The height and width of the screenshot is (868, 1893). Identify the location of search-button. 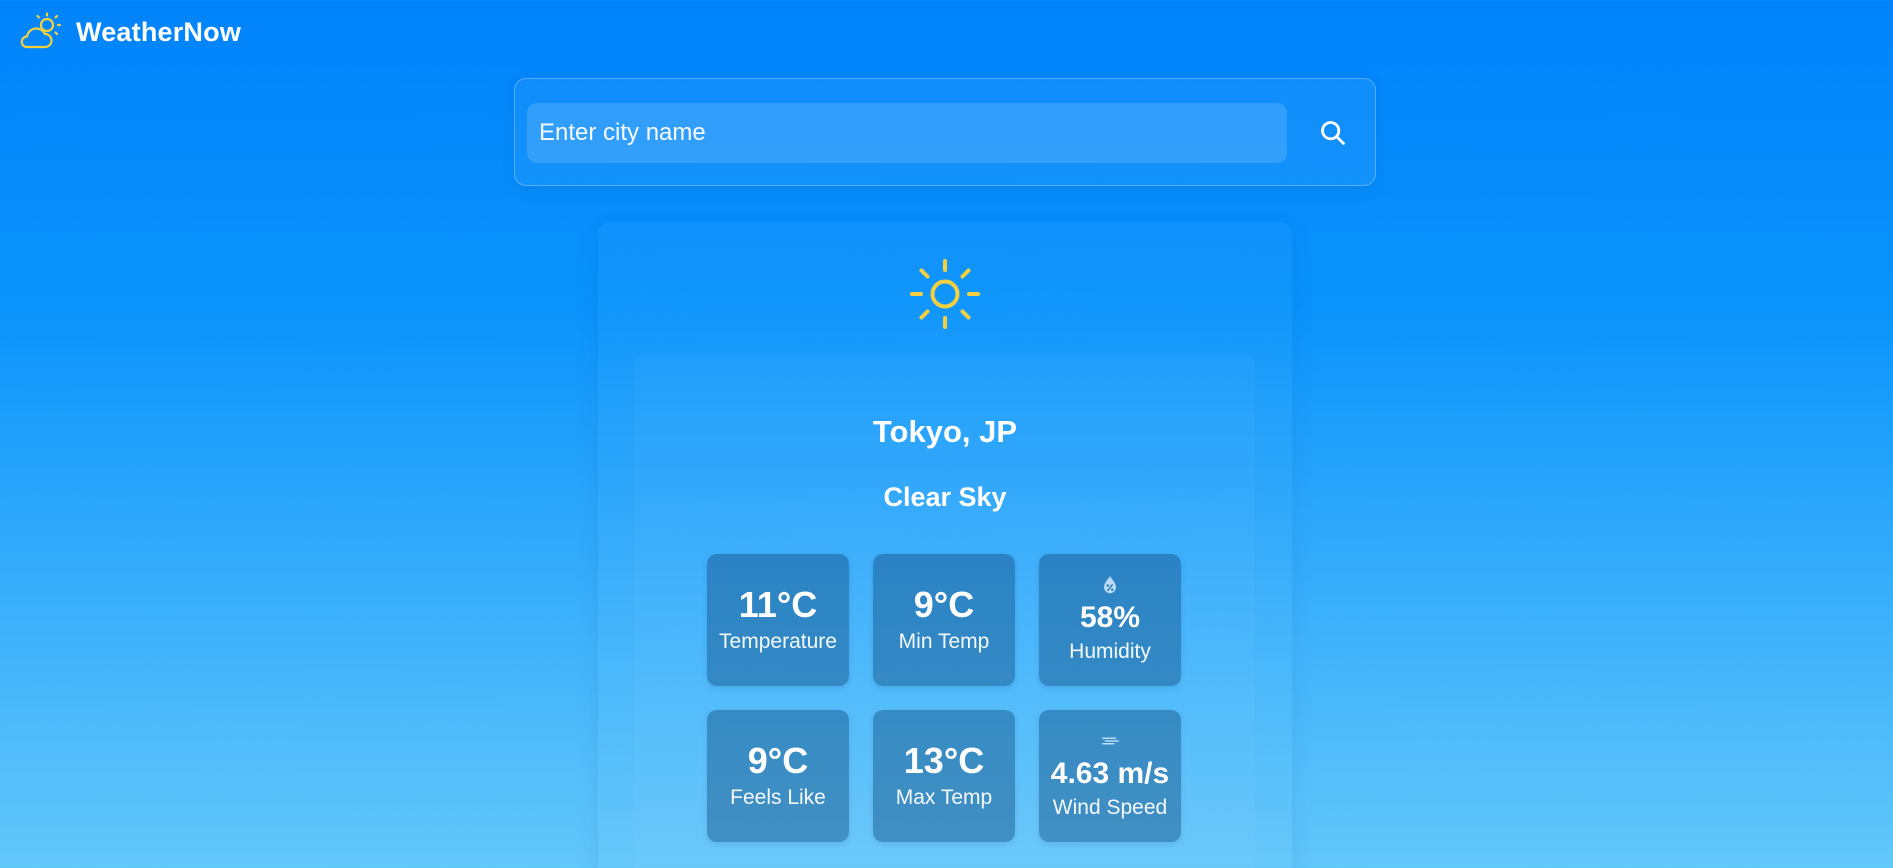
(1333, 133).